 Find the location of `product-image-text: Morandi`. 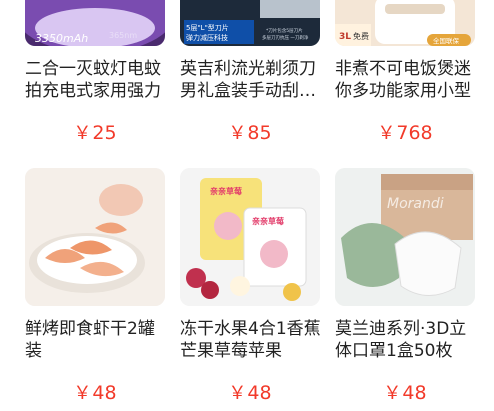

product-image-text: Morandi is located at coordinates (415, 204).